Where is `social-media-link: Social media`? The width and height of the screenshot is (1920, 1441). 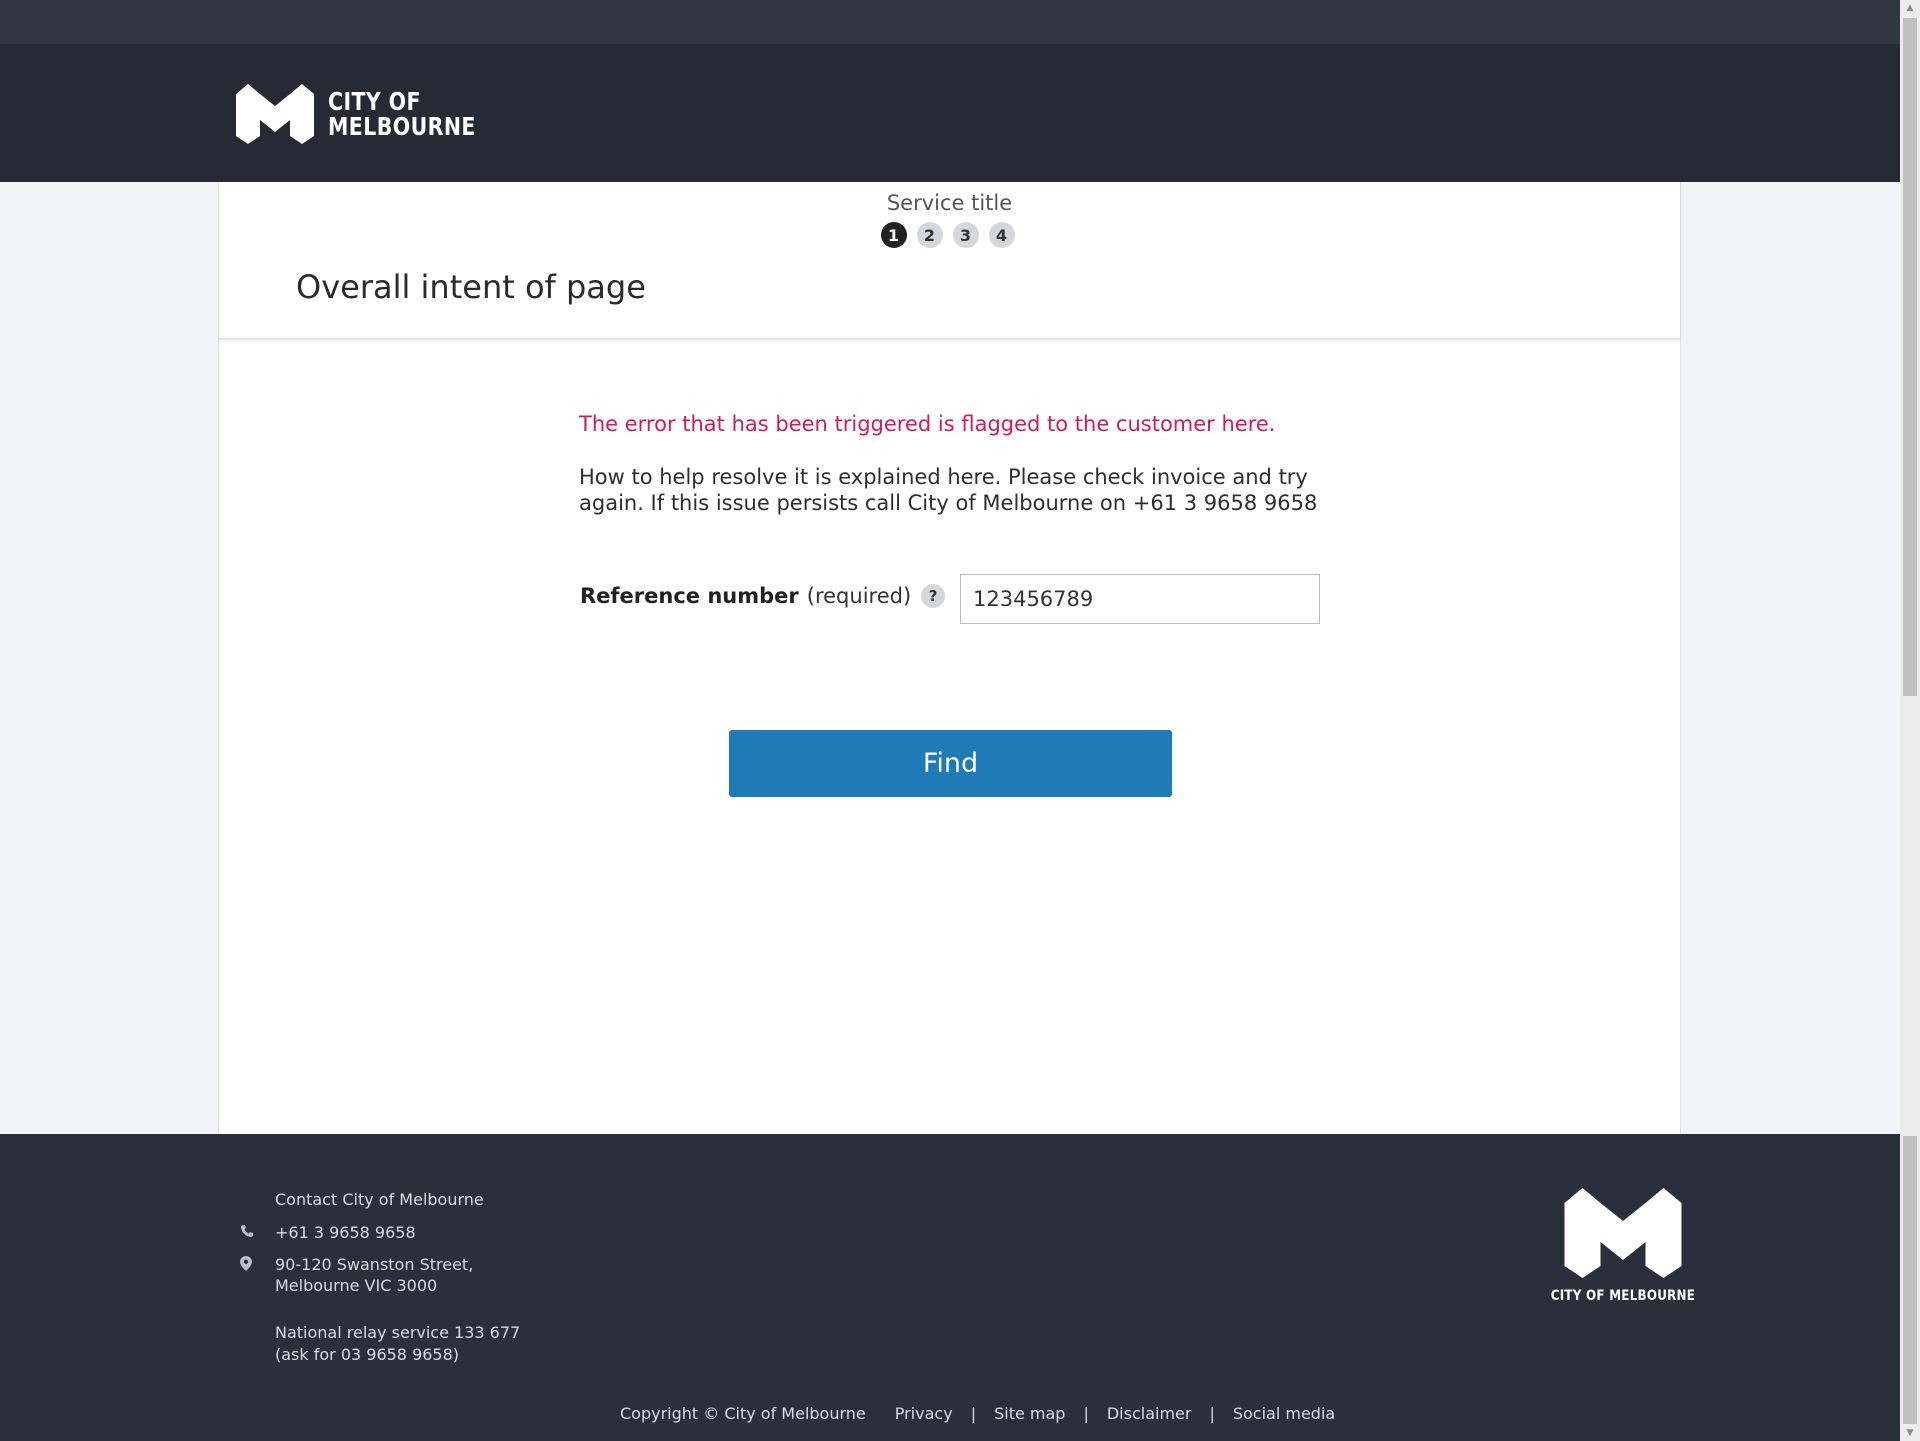
social-media-link: Social media is located at coordinates (1284, 1413).